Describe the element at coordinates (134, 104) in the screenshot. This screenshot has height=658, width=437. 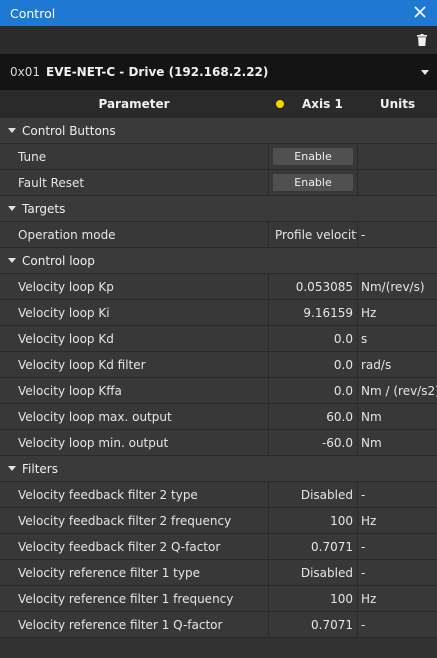
I see `parameter-column-header: Parameter` at that location.